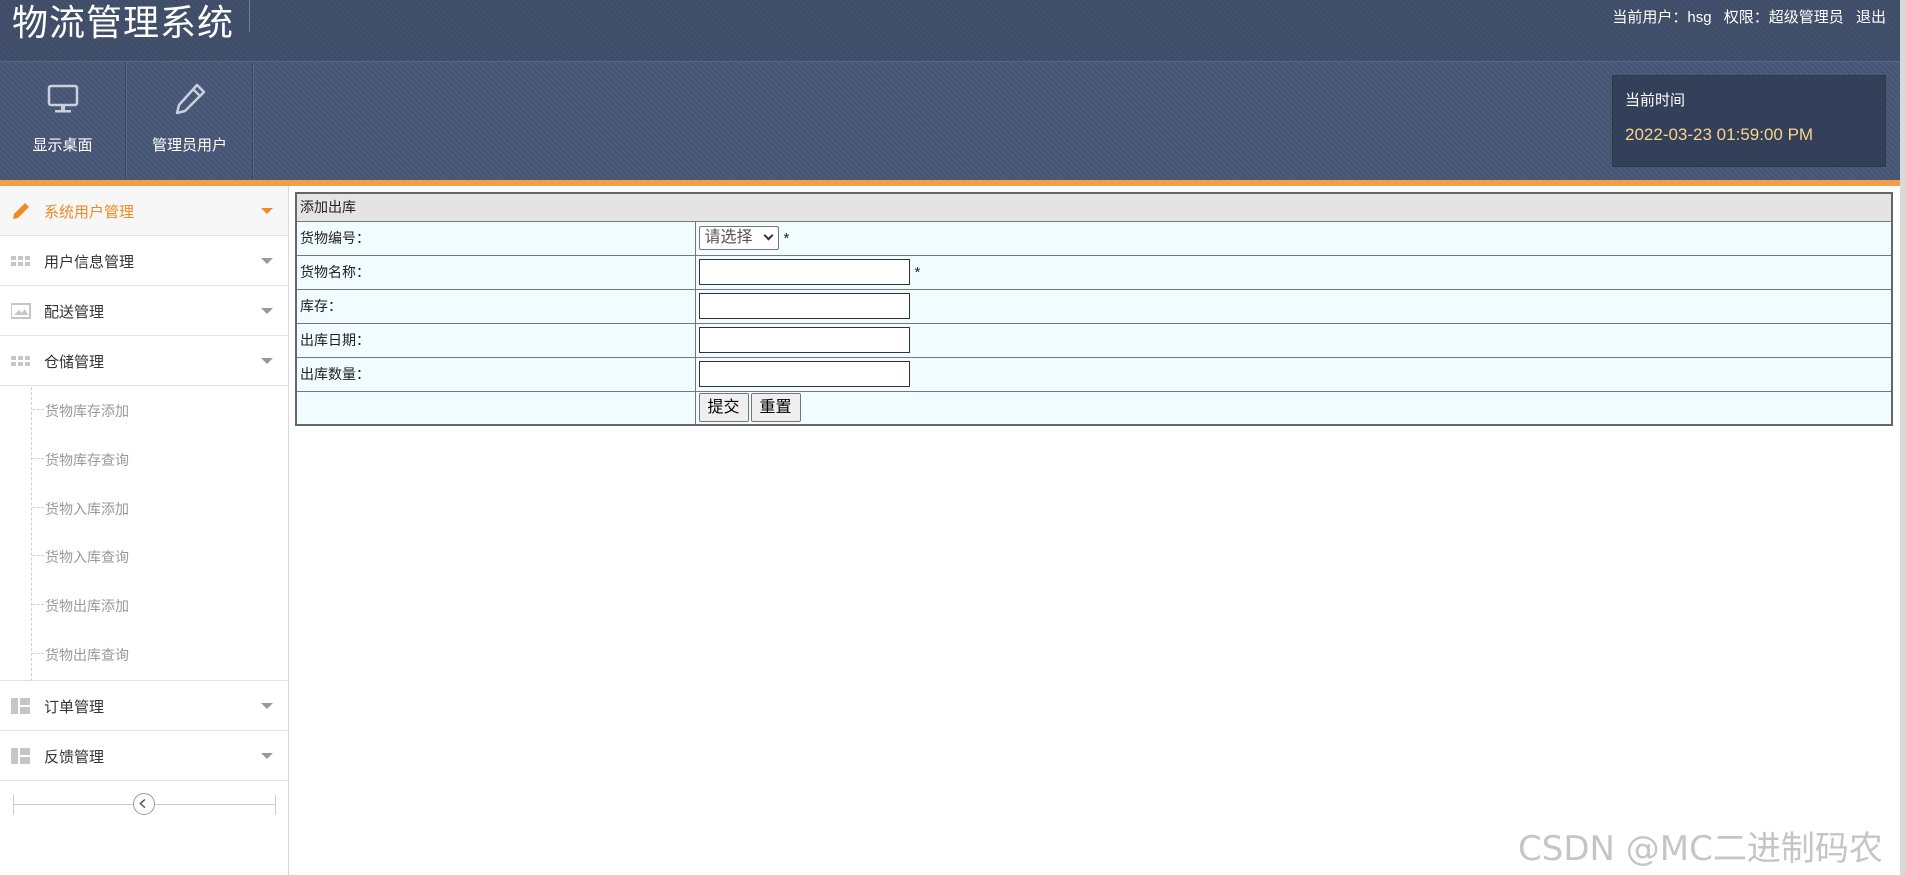  I want to click on menu-label: 配送管理, so click(74, 312).